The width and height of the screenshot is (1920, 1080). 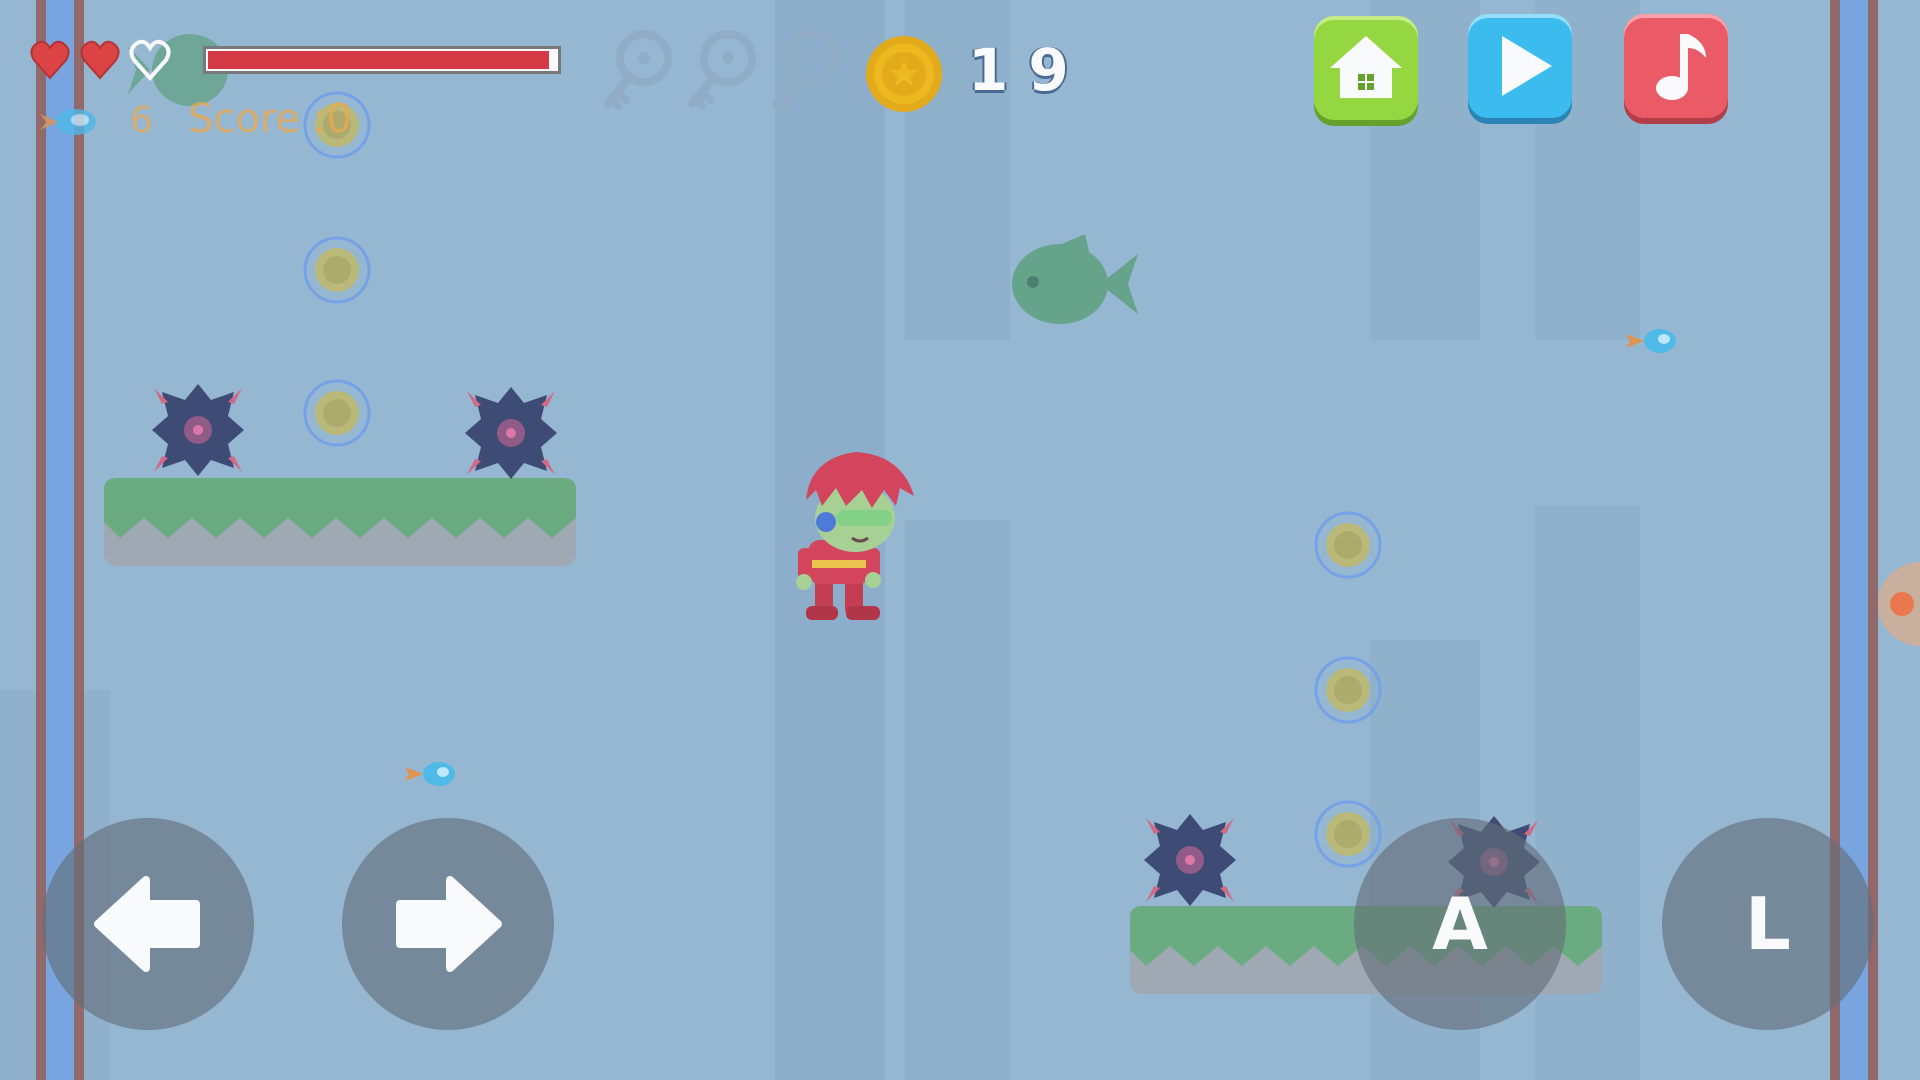 What do you see at coordinates (1681, 67) in the screenshot?
I see `music-note-icon` at bounding box center [1681, 67].